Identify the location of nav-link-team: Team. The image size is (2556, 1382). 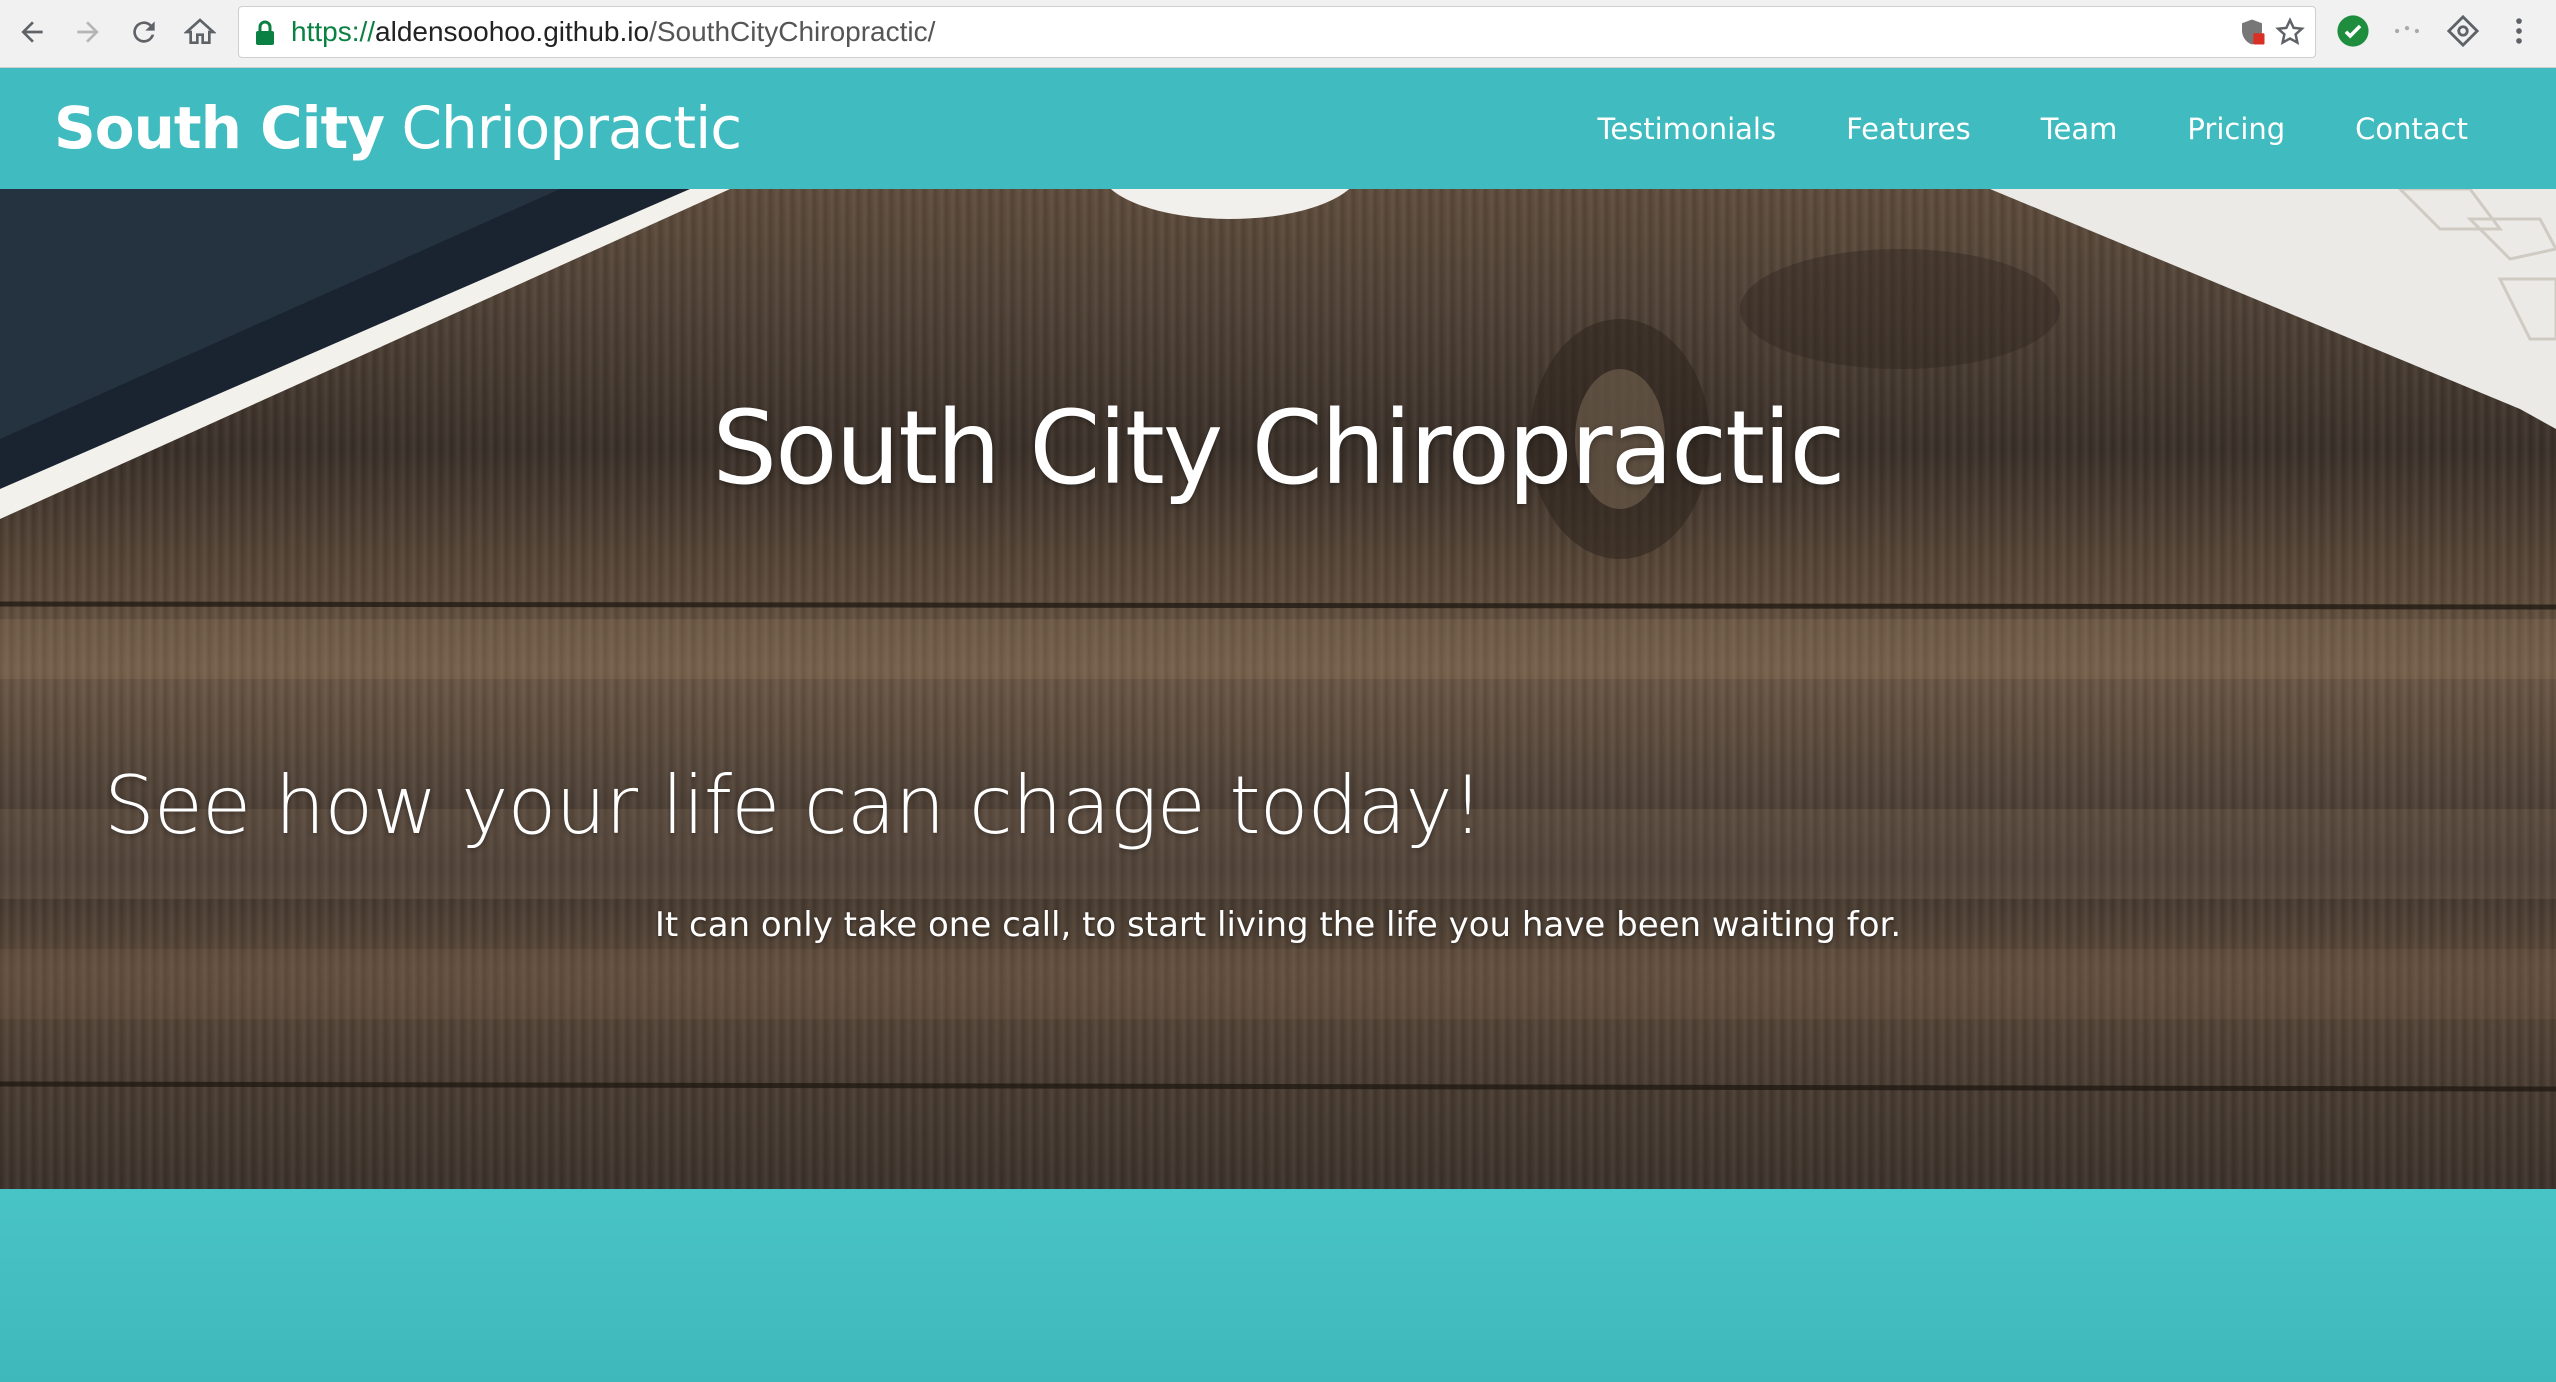
(2079, 129).